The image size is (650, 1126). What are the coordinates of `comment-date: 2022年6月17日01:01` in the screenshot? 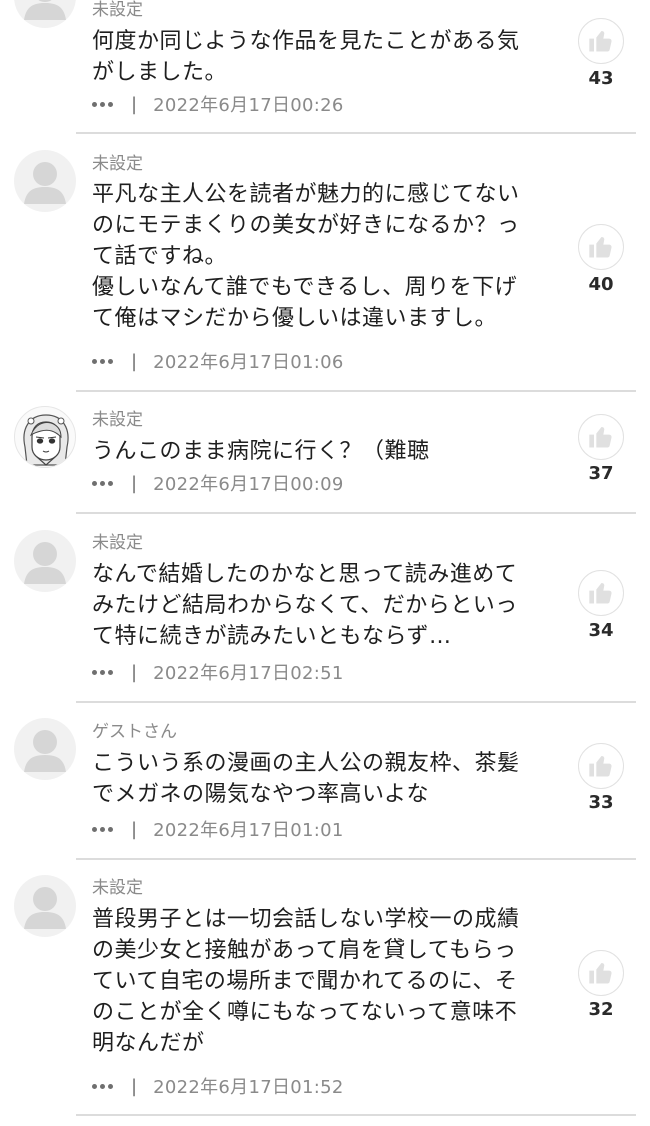 It's located at (248, 830).